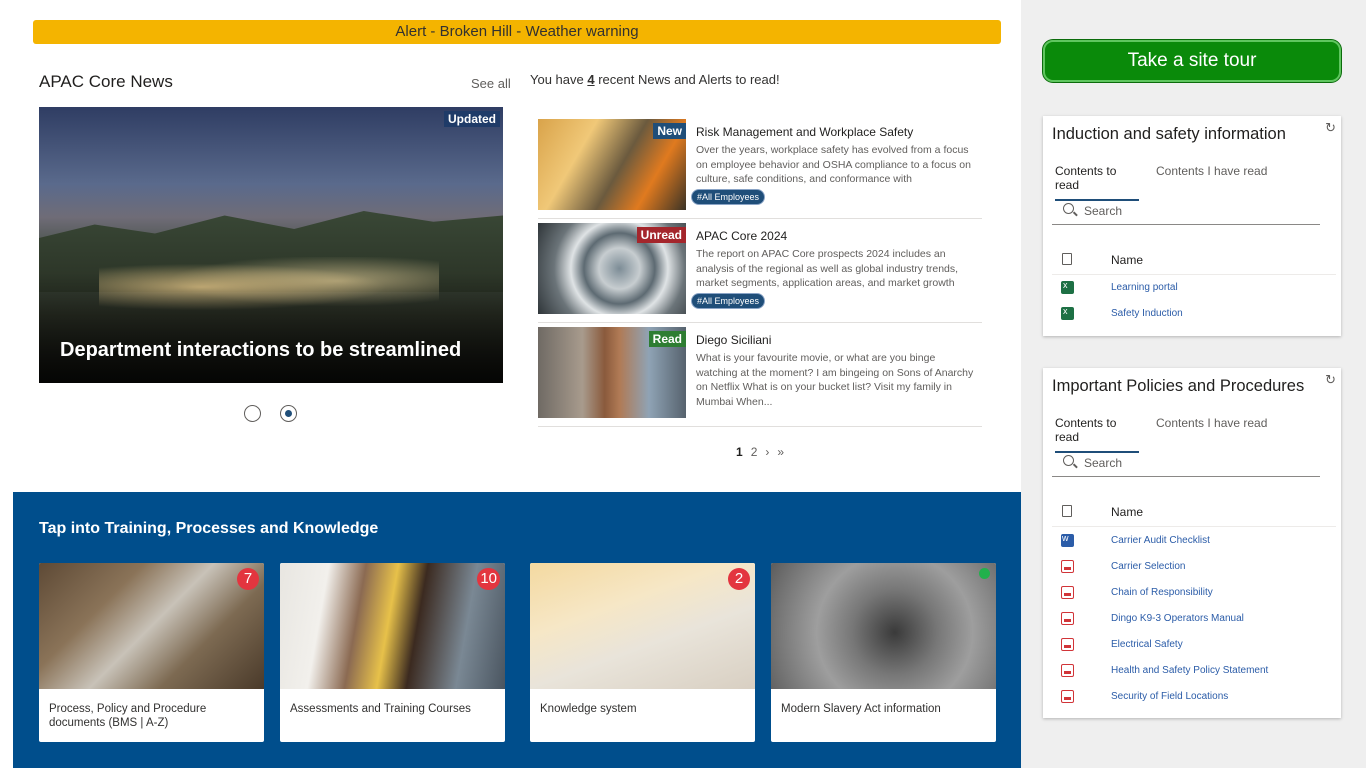  What do you see at coordinates (591, 79) in the screenshot?
I see `recent-count: 4` at bounding box center [591, 79].